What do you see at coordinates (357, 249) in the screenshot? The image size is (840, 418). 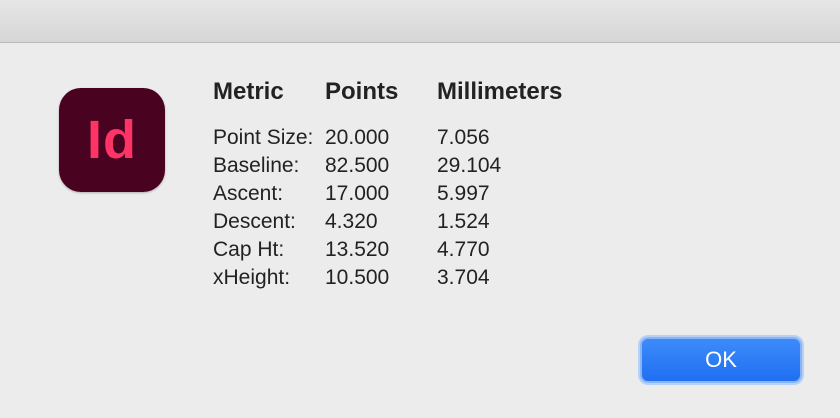 I see `points-value: 13.520` at bounding box center [357, 249].